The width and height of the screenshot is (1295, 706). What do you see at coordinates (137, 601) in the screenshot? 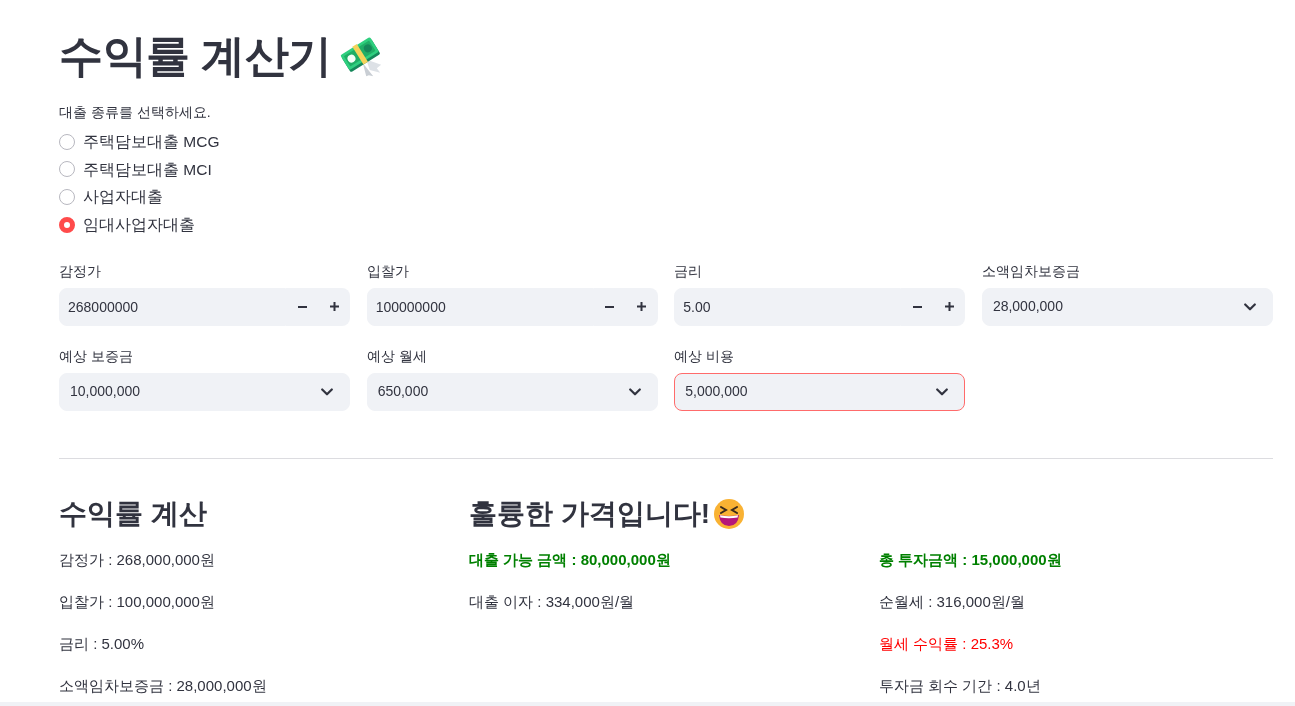
I see `result-text: 입찰가 : 100,000,000원` at bounding box center [137, 601].